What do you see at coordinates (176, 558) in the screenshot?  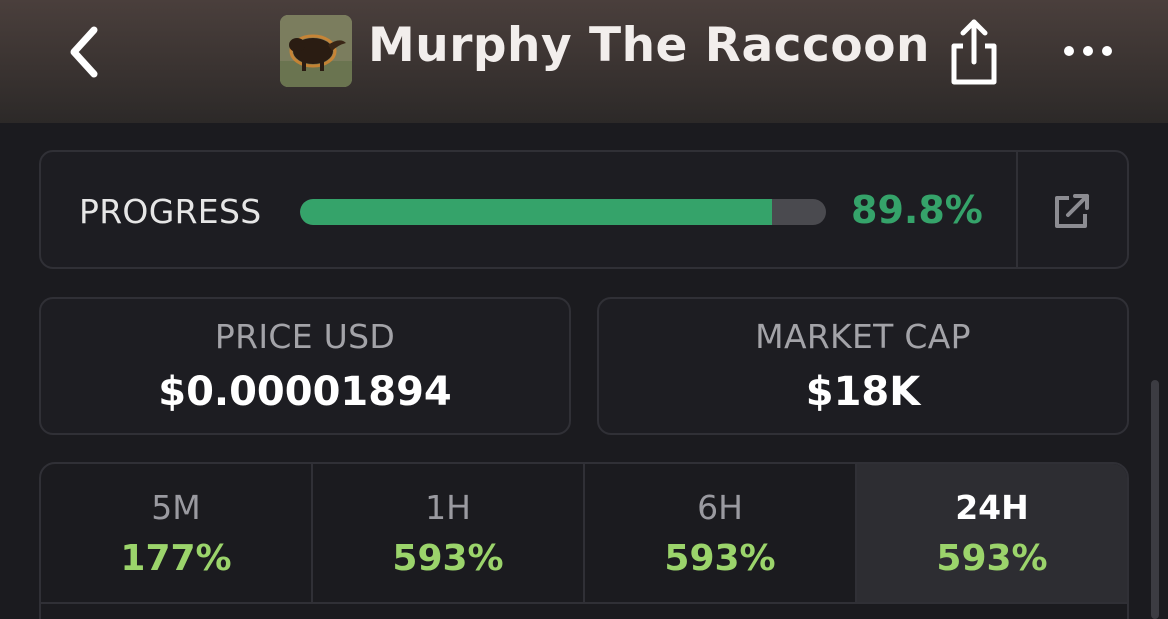 I see `timeframe-change: 177%` at bounding box center [176, 558].